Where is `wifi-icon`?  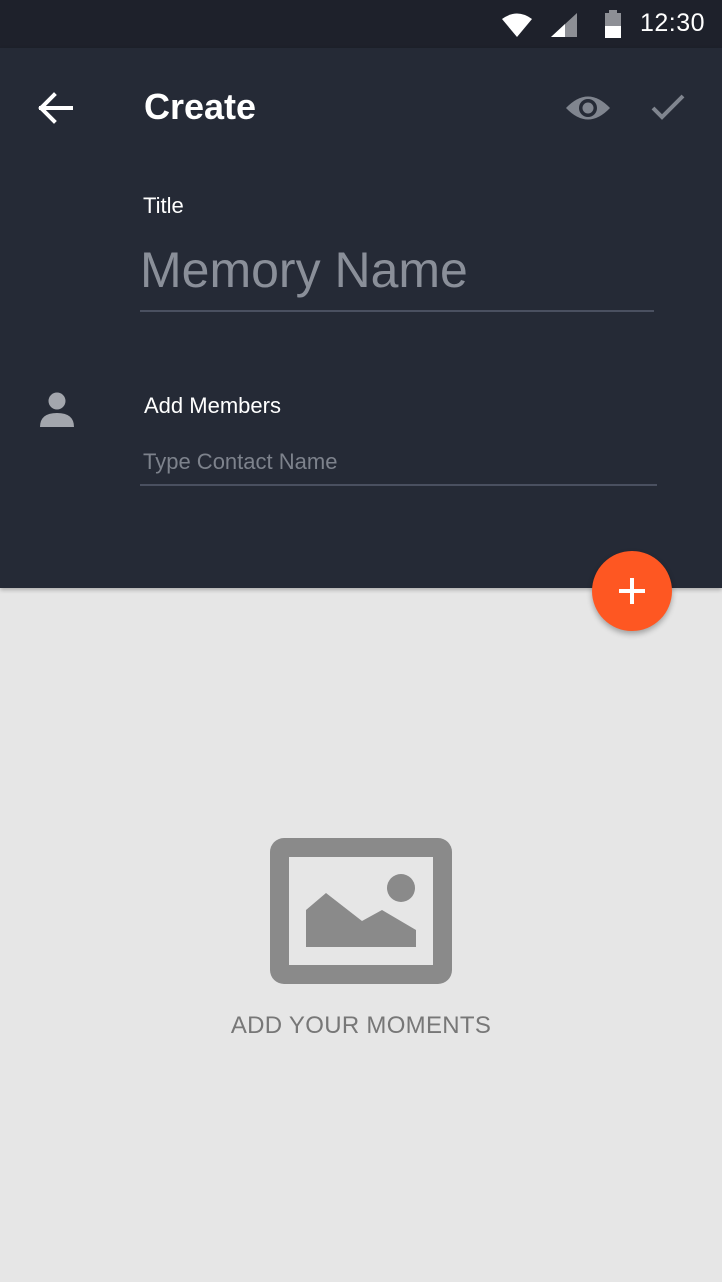 wifi-icon is located at coordinates (517, 27).